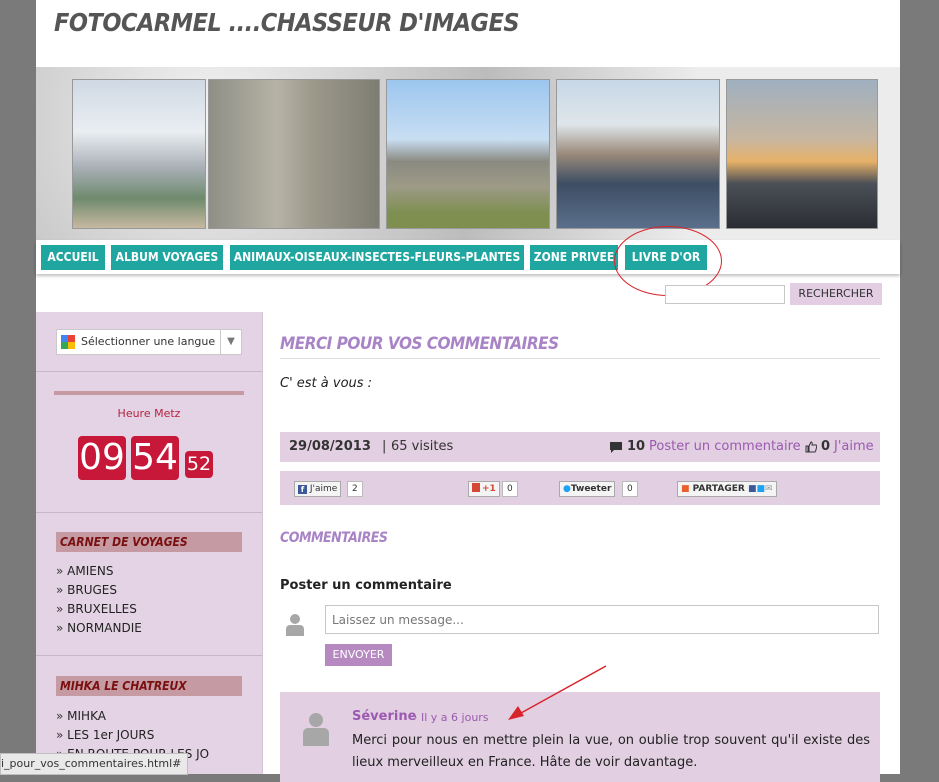  I want to click on partager-button: ■ PARTAGER ■■✉, so click(727, 489).